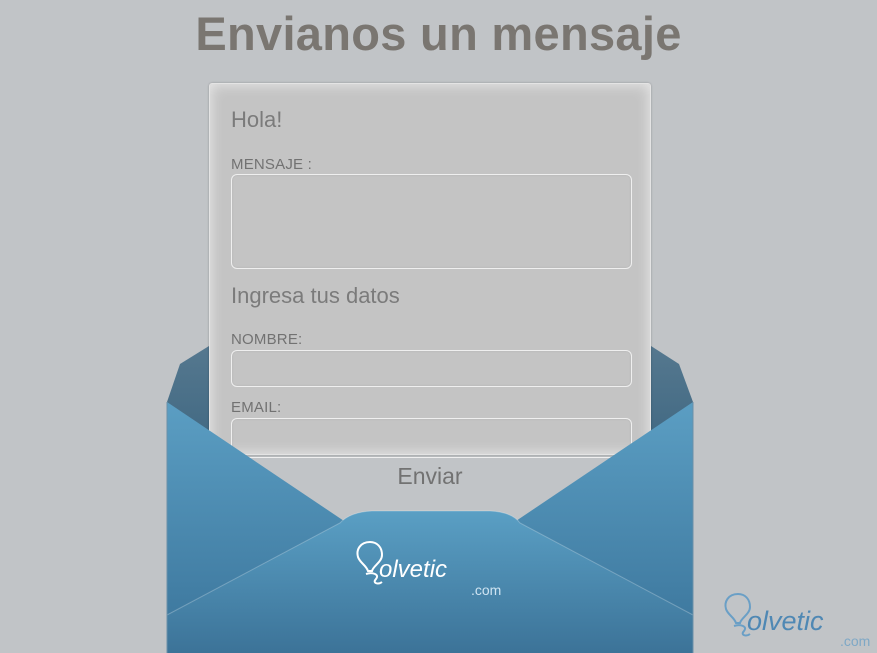  I want to click on solvetic-watermark: olvetic .com, so click(798, 621).